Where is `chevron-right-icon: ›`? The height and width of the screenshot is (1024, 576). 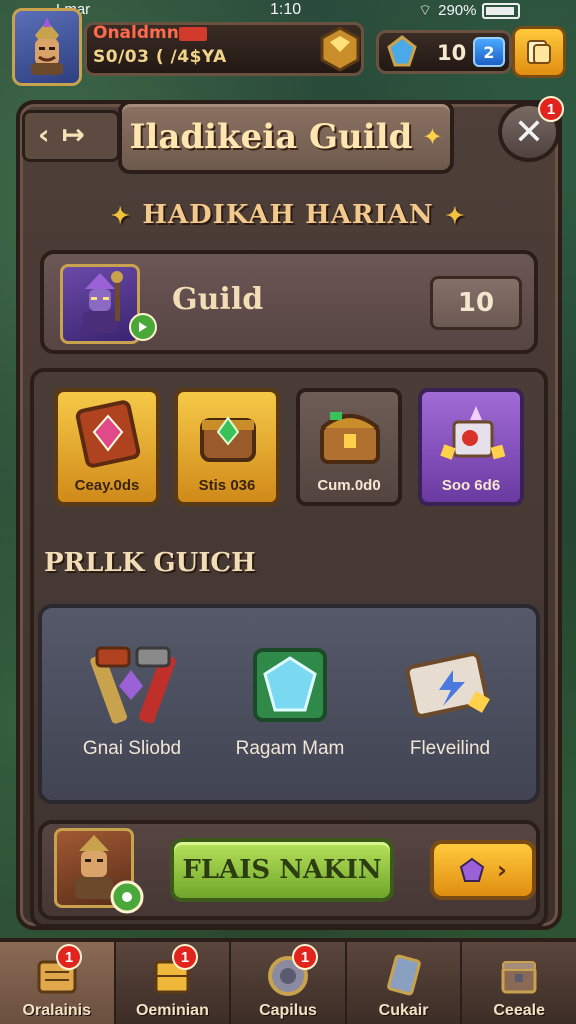
chevron-right-icon: › is located at coordinates (502, 870).